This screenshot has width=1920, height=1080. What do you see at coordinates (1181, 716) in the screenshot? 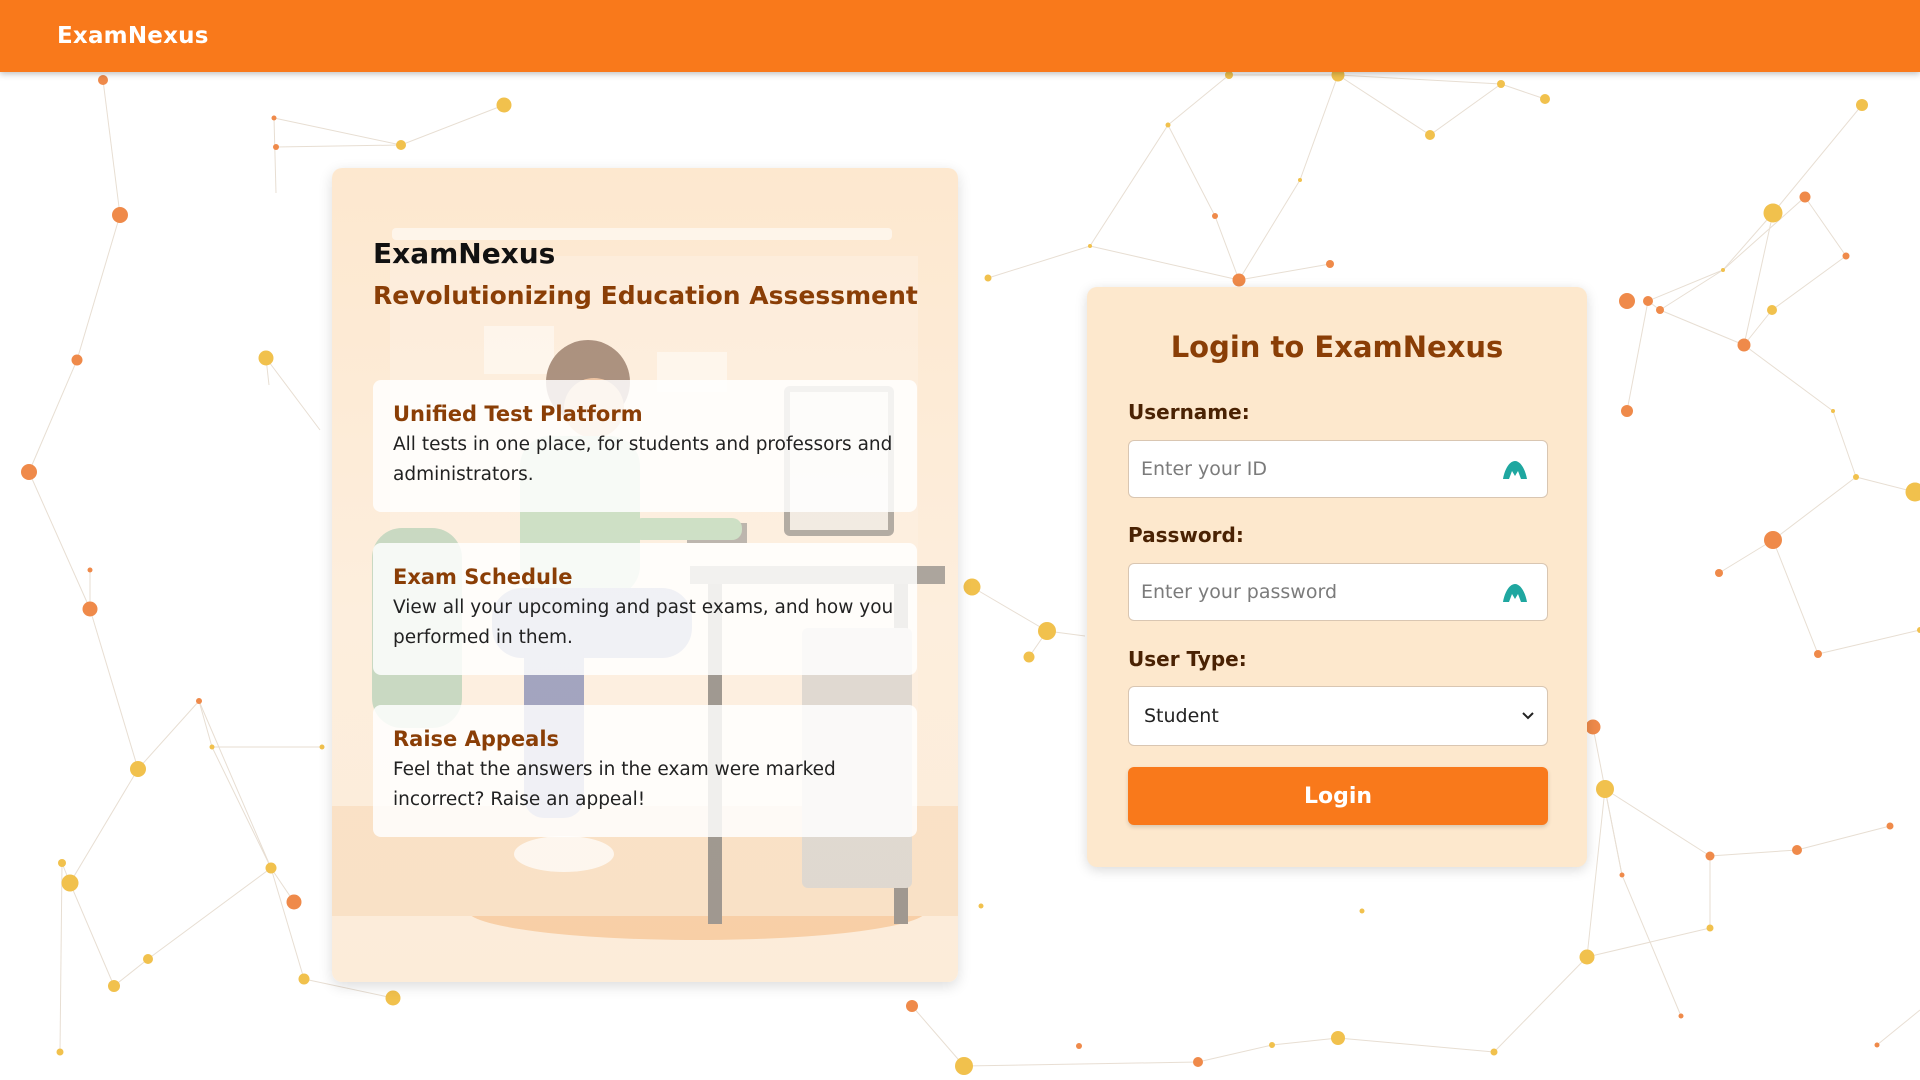
I see `user-type-selected-value: Student` at bounding box center [1181, 716].